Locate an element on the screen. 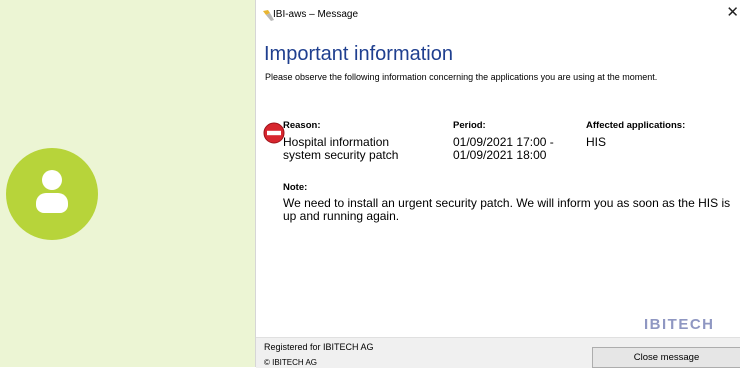 The width and height of the screenshot is (740, 368). logo-text: IBITECH is located at coordinates (679, 323).